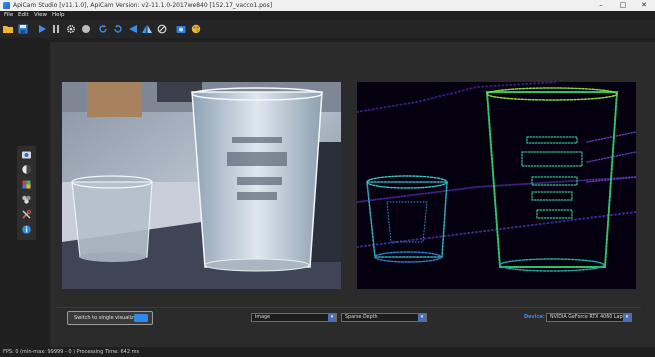  I want to click on tools-icon, so click(26, 214).